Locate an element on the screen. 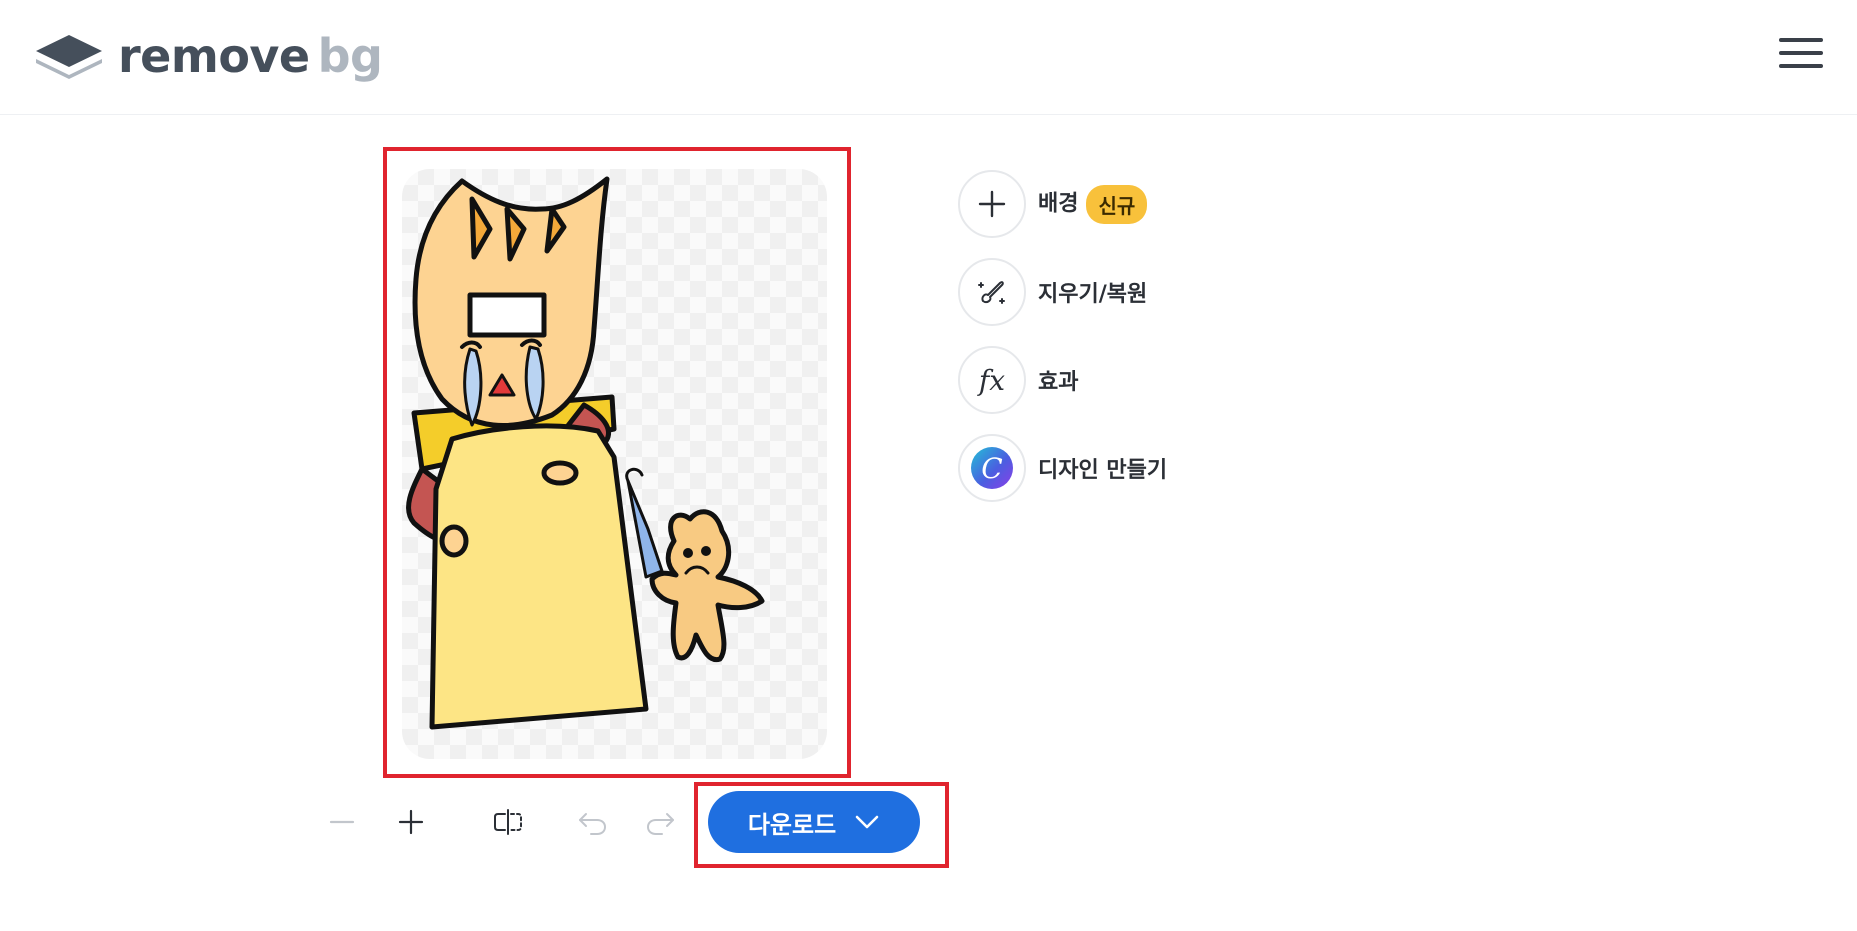 The height and width of the screenshot is (931, 1857). tool-label-effects: 효과 is located at coordinates (1058, 382).